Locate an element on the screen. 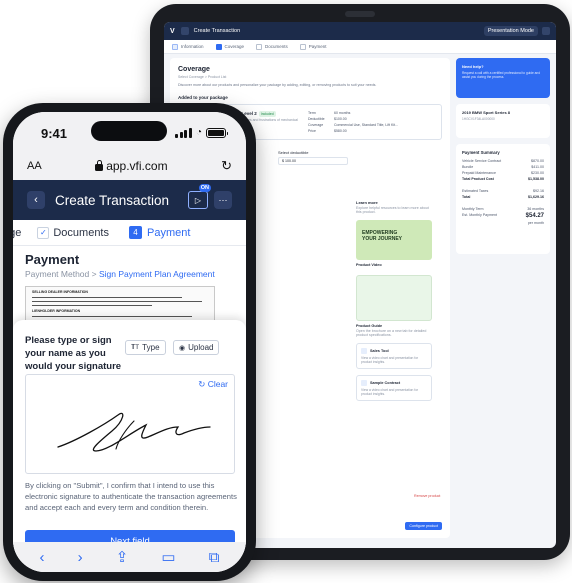 The height and width of the screenshot is (583, 572). learn-more-title: Learn more is located at coordinates (367, 202).